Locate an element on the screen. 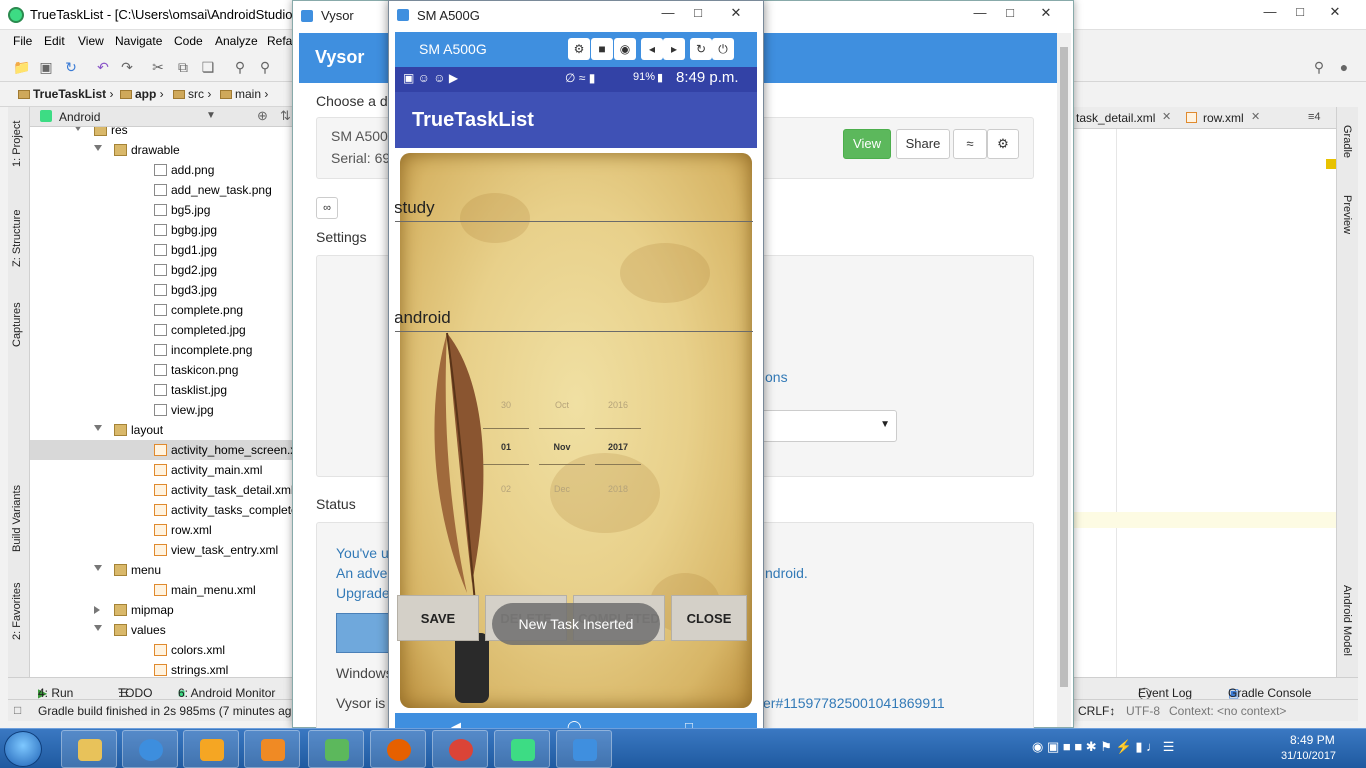  tree-file: completed.jpg is located at coordinates (161, 330).